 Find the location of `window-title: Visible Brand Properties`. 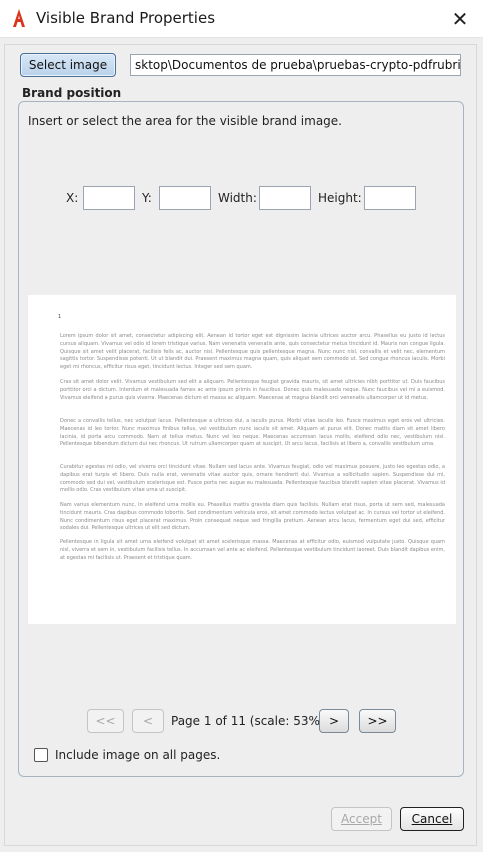

window-title: Visible Brand Properties is located at coordinates (126, 18).